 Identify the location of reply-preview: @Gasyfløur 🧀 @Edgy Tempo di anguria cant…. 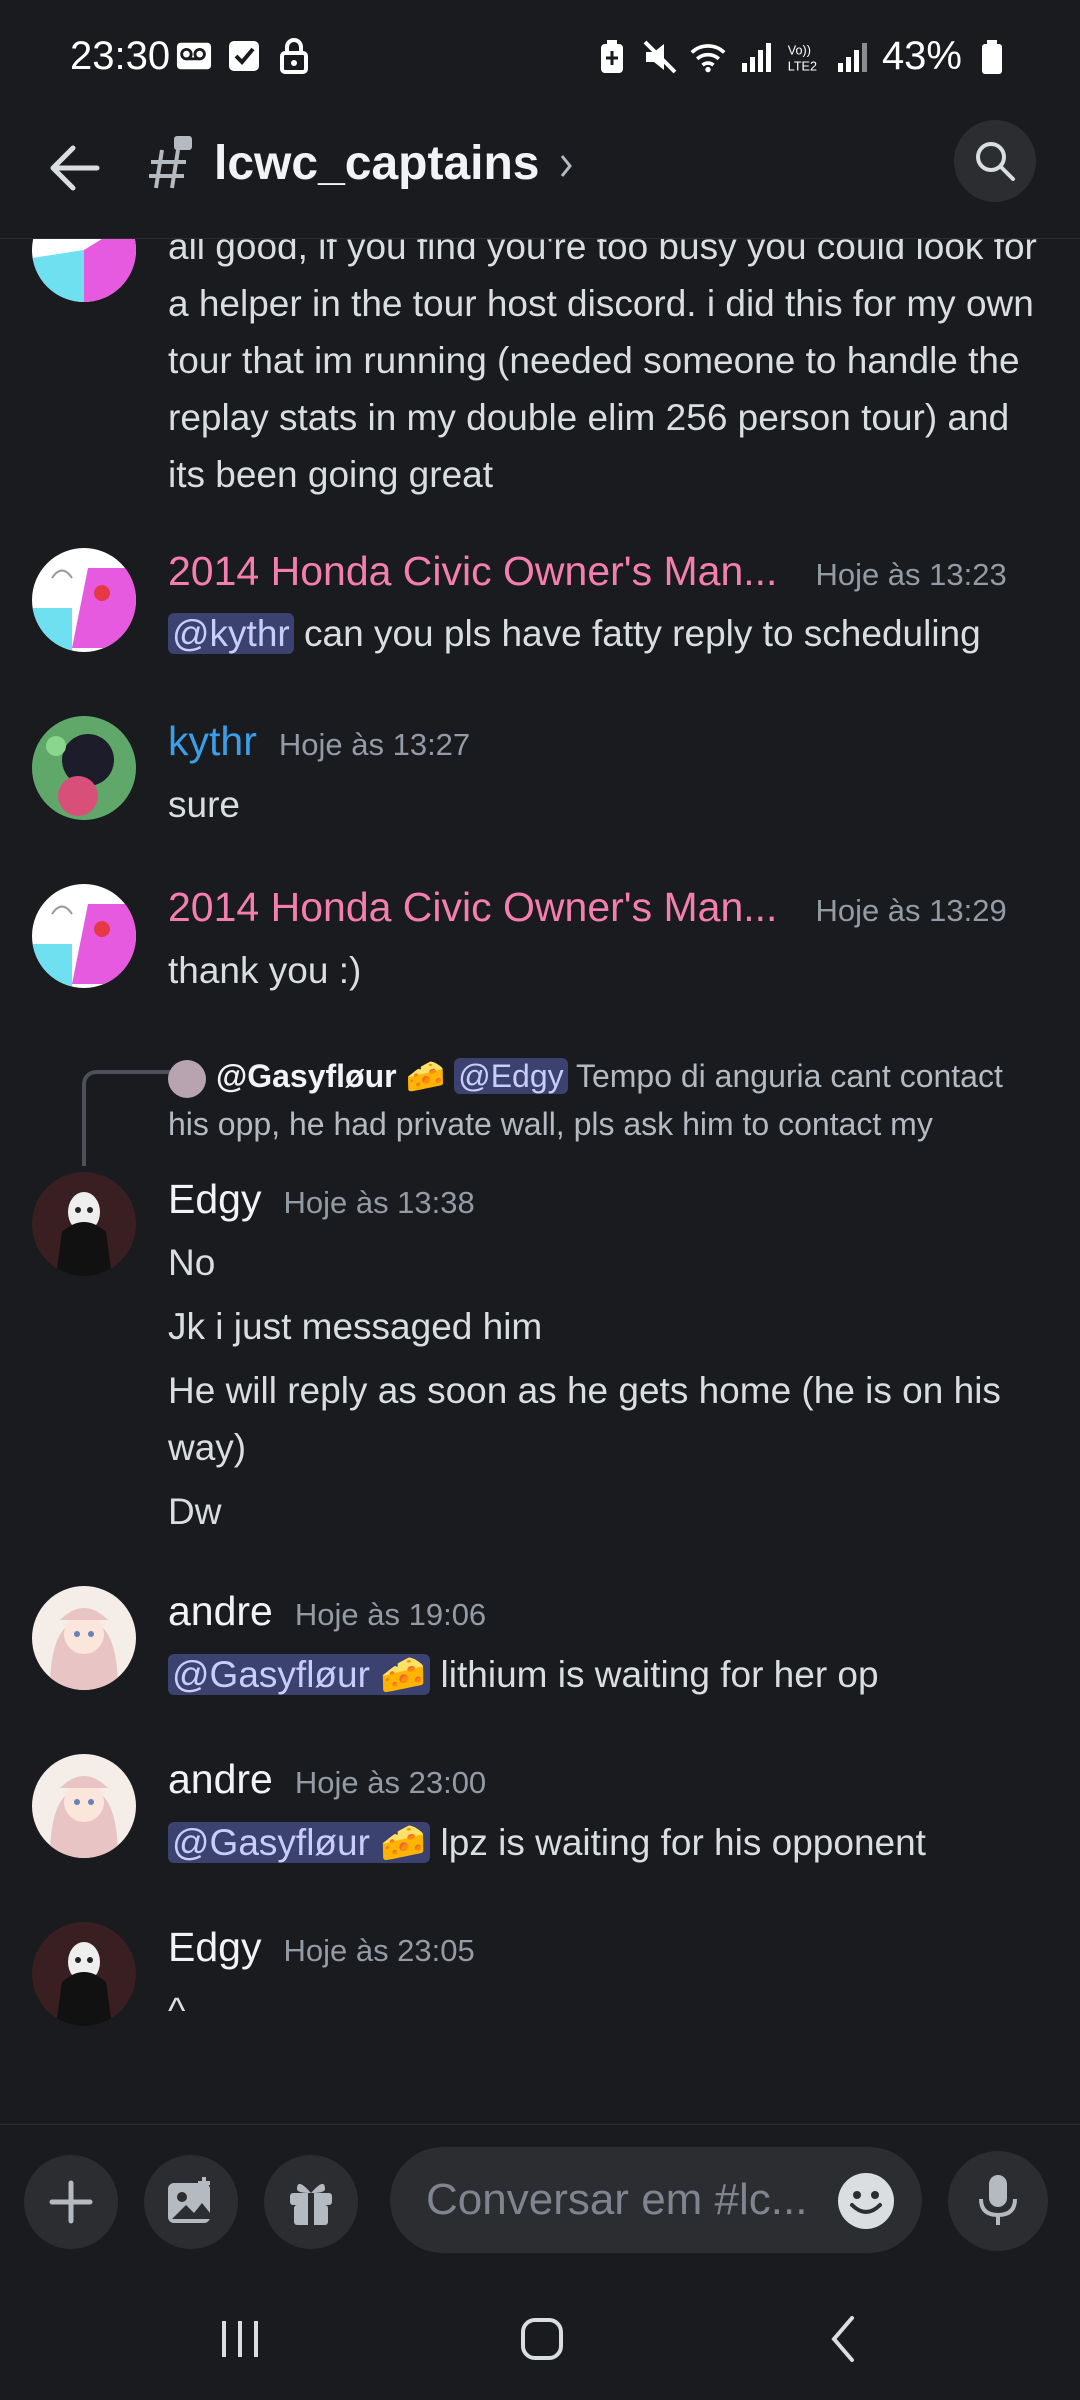
(598, 1100).